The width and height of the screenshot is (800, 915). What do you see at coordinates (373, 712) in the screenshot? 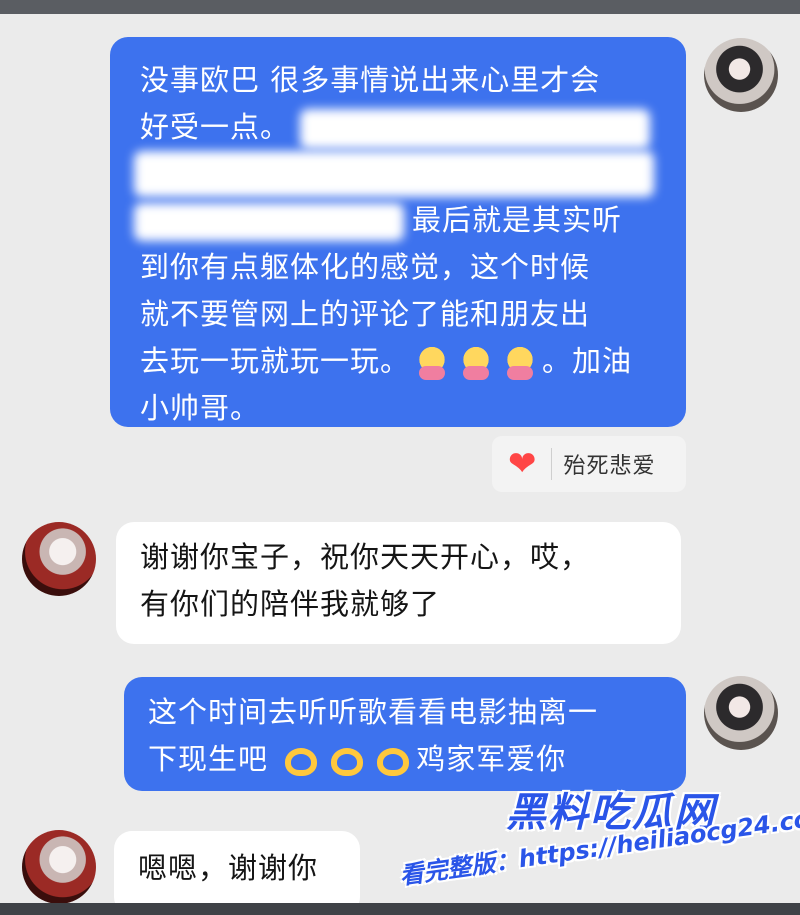
I see `message-text-line: 这个时间去听听歌看看电影抽离一` at bounding box center [373, 712].